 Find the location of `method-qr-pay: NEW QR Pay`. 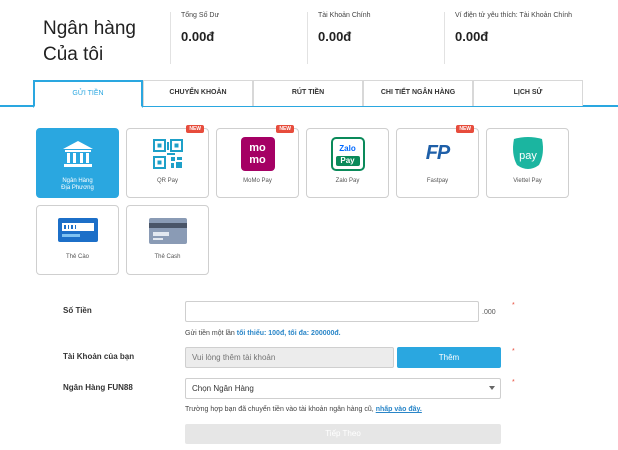

method-qr-pay: NEW QR Pay is located at coordinates (167, 161).